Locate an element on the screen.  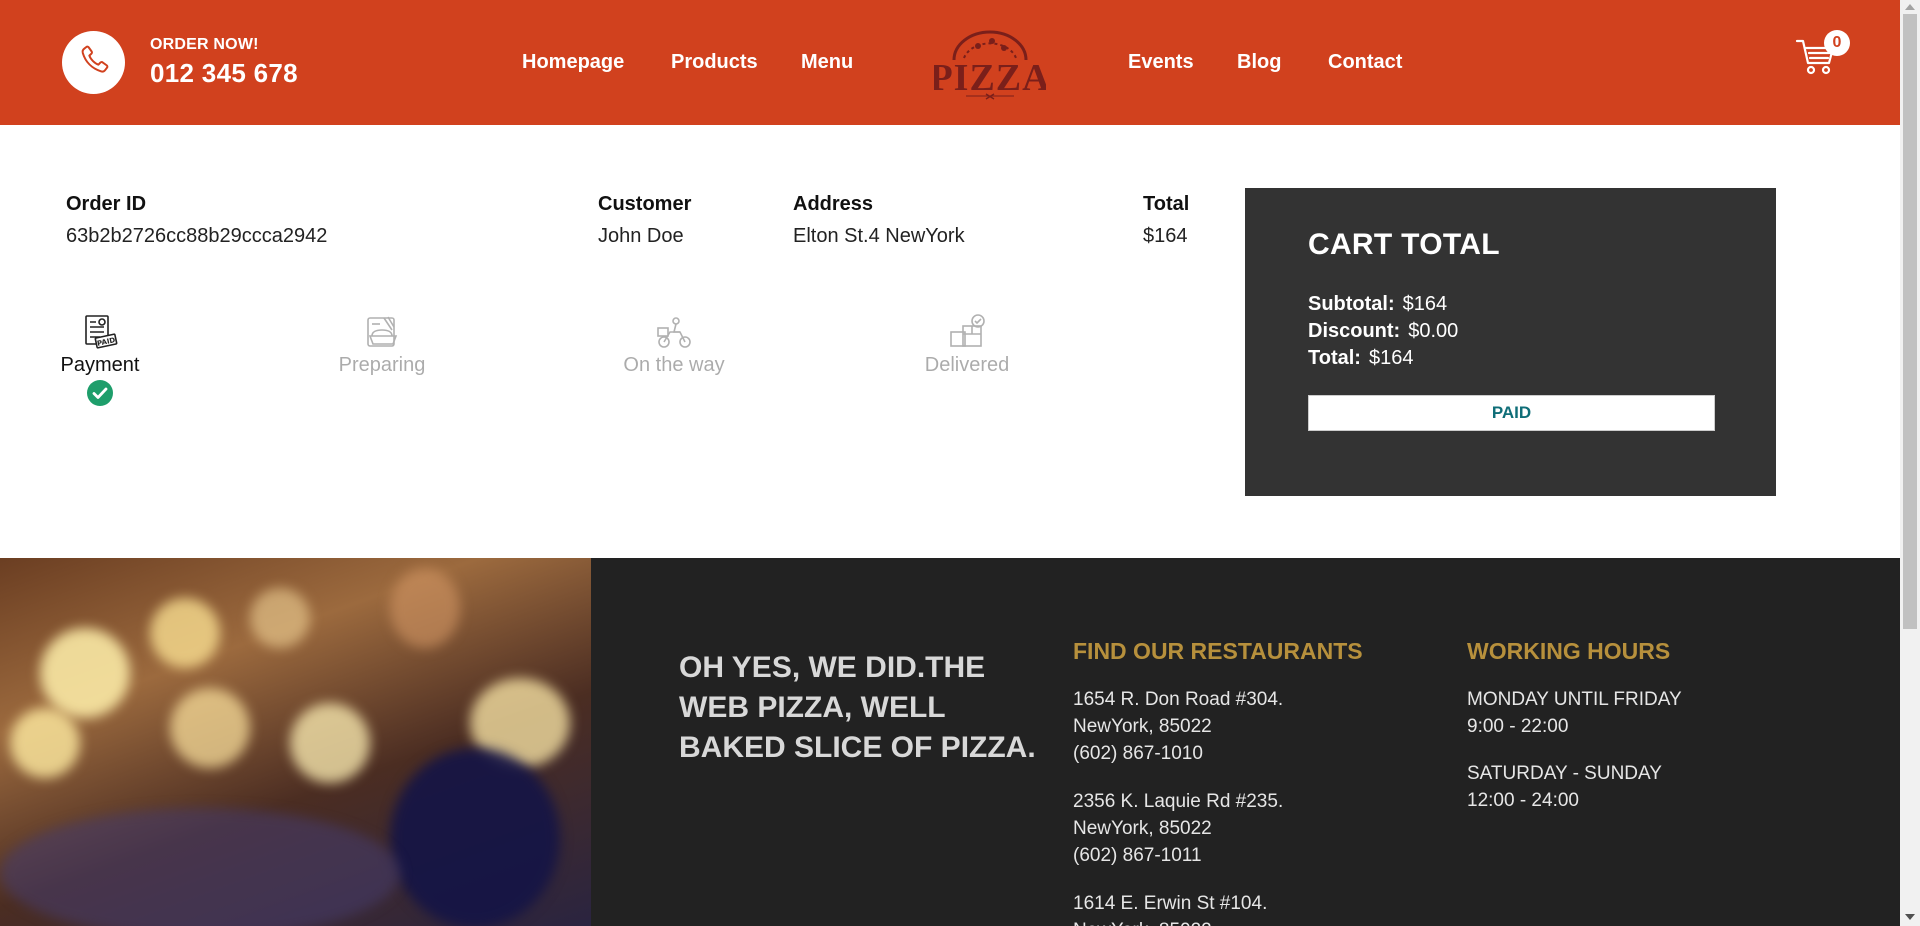
pizza-logo: PIZZA is located at coordinates (989, 64).